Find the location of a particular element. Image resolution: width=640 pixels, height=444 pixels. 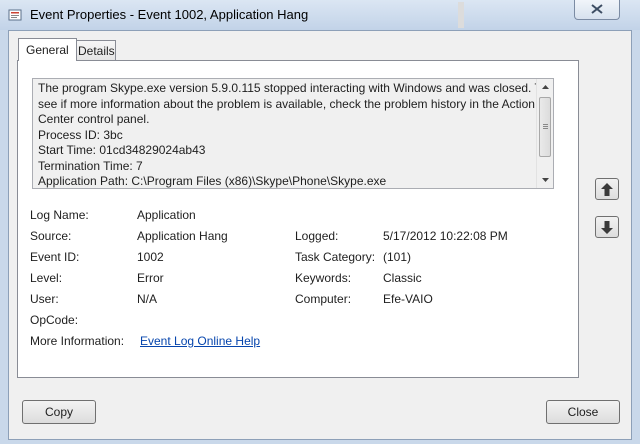

user-value: N/A is located at coordinates (147, 299).